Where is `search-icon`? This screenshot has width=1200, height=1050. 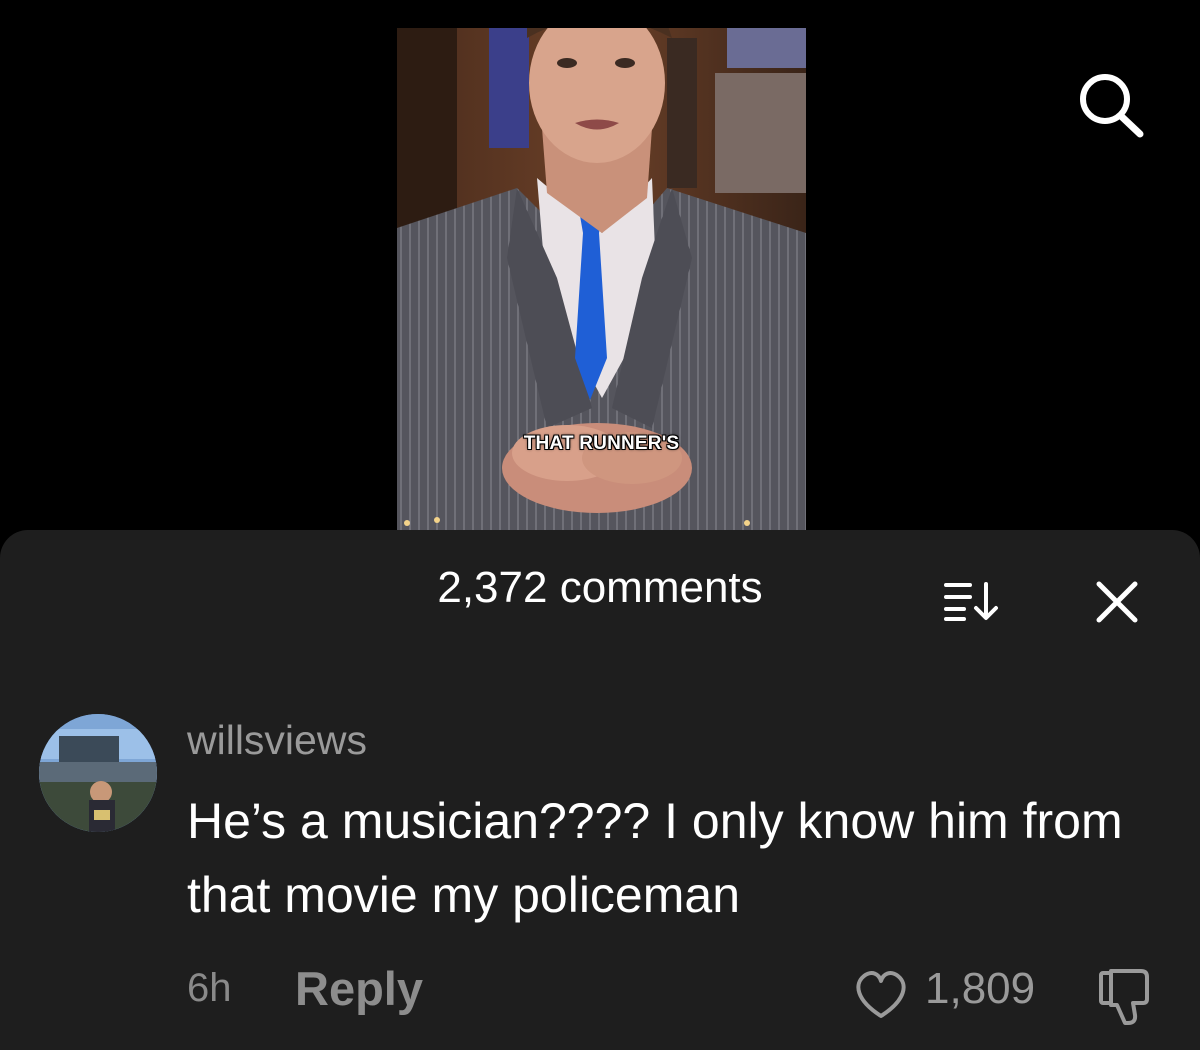 search-icon is located at coordinates (1112, 106).